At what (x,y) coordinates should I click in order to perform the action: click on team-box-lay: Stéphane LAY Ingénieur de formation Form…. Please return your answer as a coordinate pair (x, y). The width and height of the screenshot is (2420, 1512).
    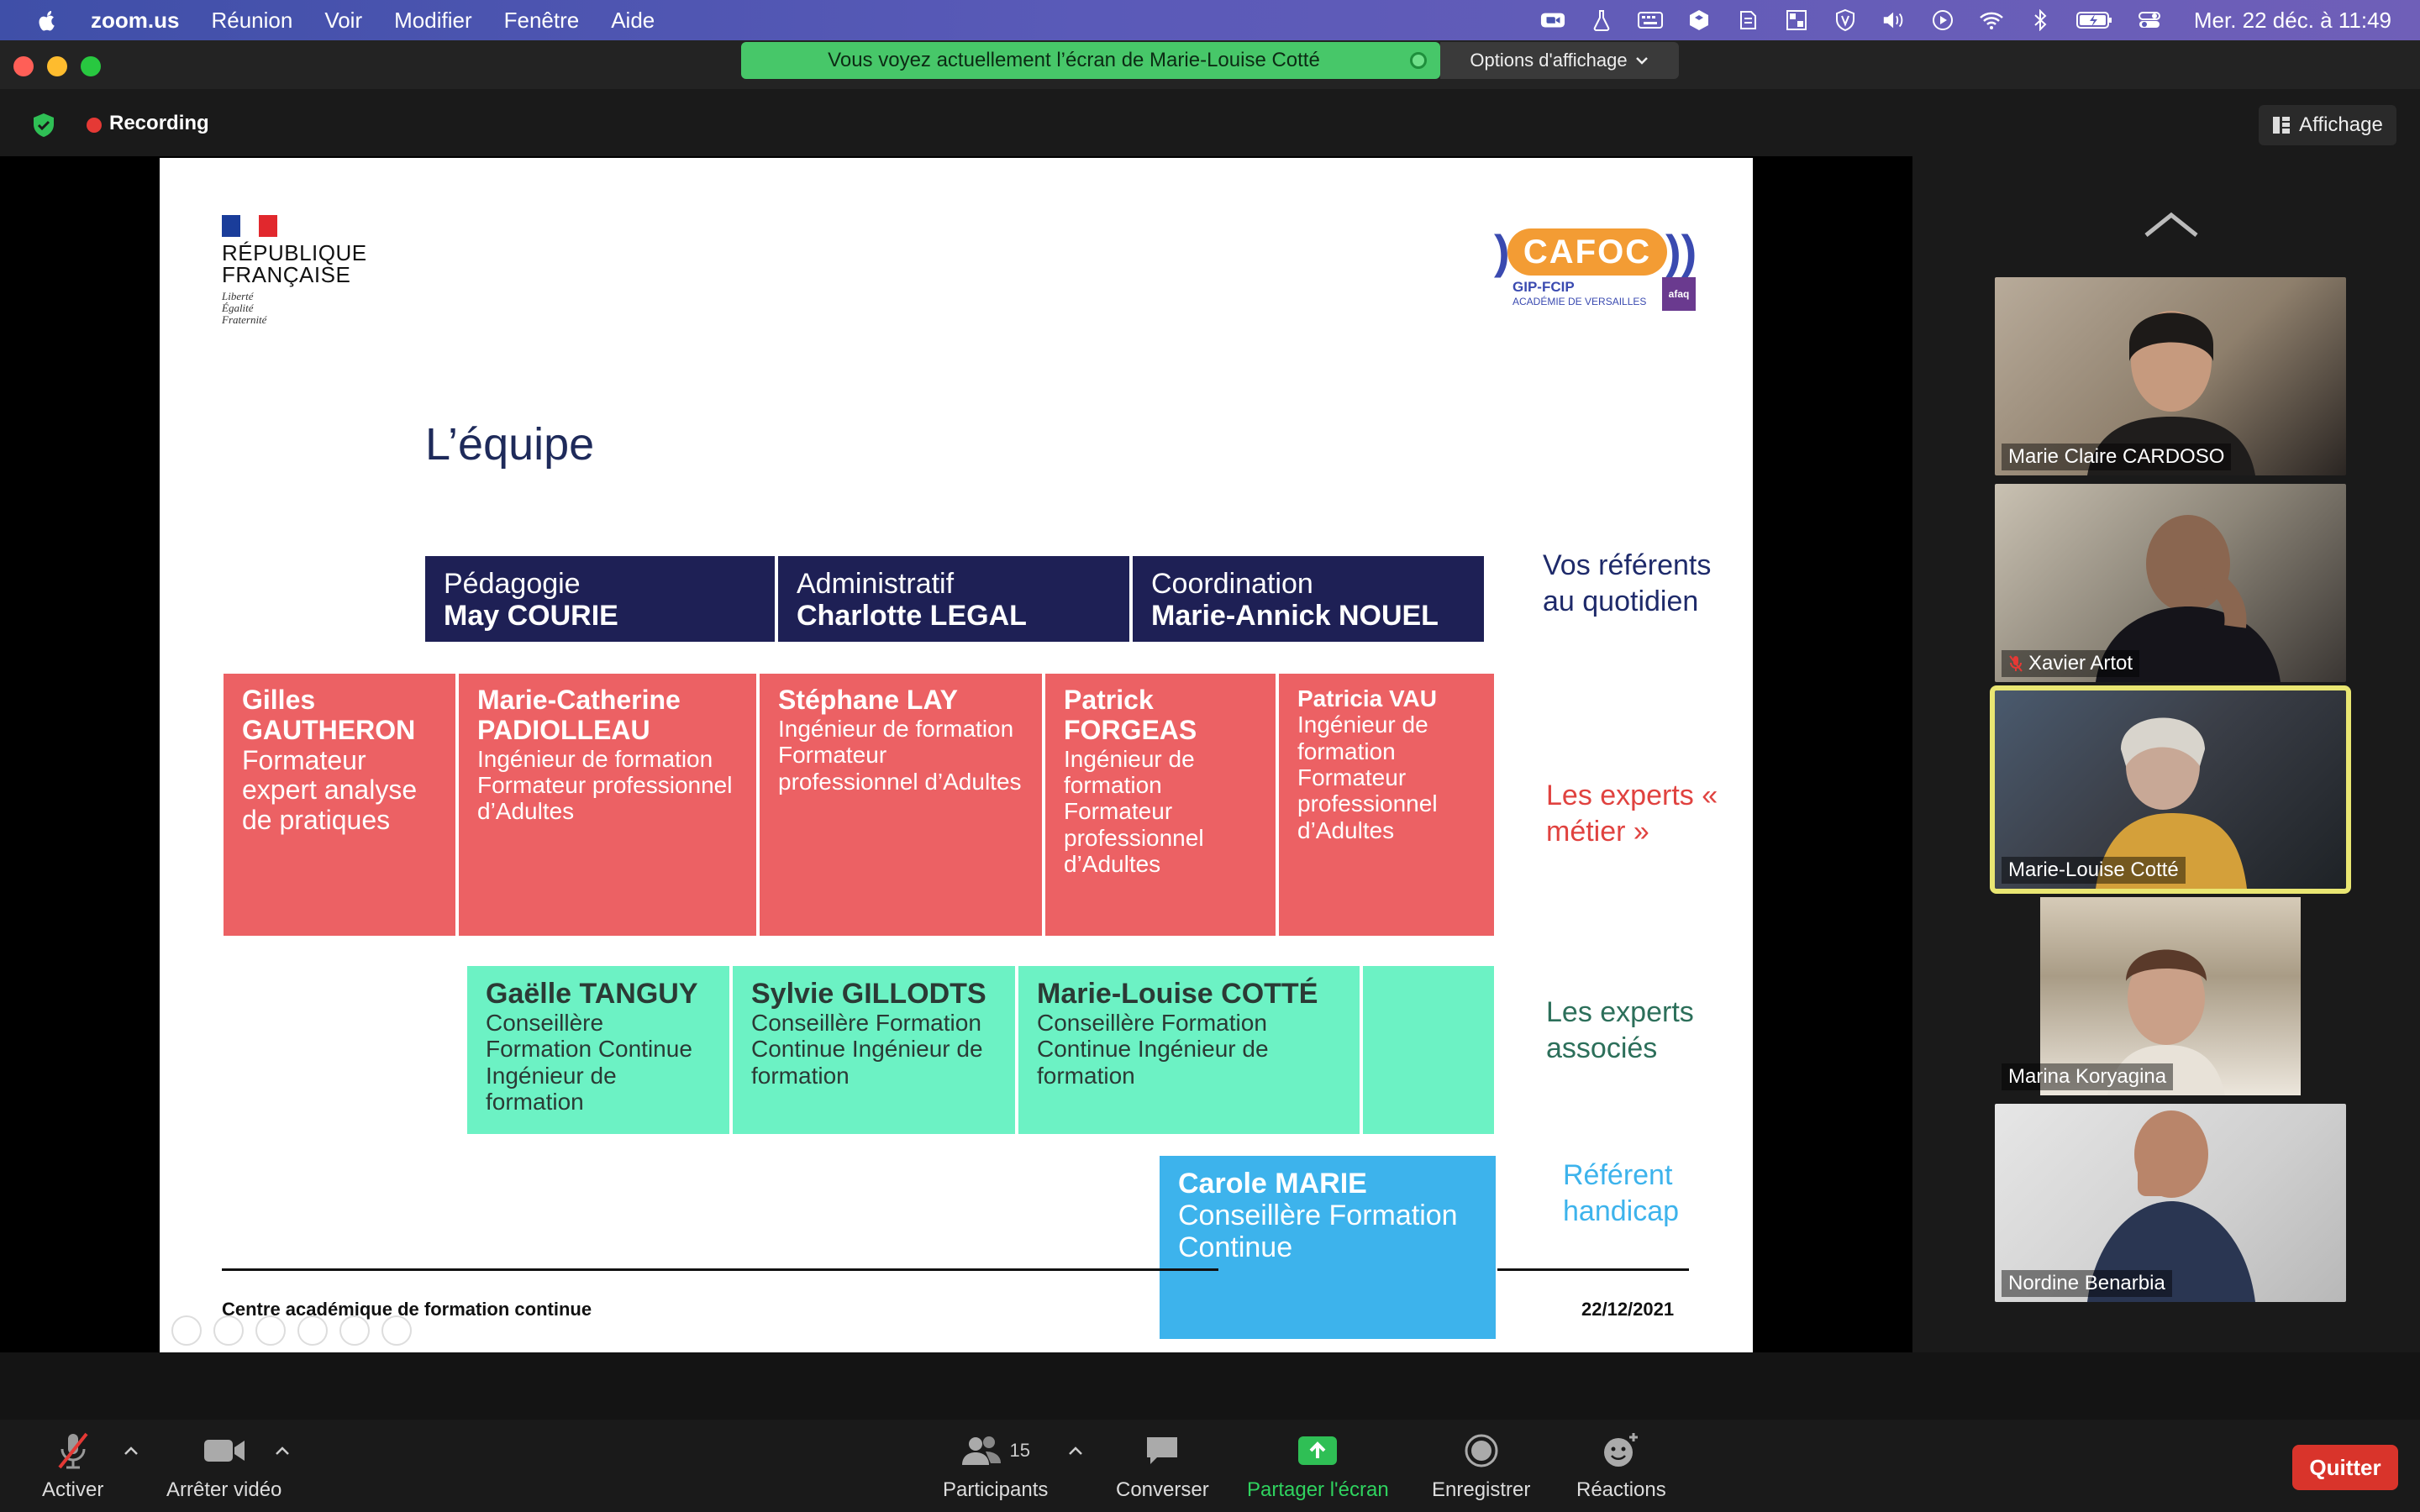
    Looking at the image, I should click on (901, 805).